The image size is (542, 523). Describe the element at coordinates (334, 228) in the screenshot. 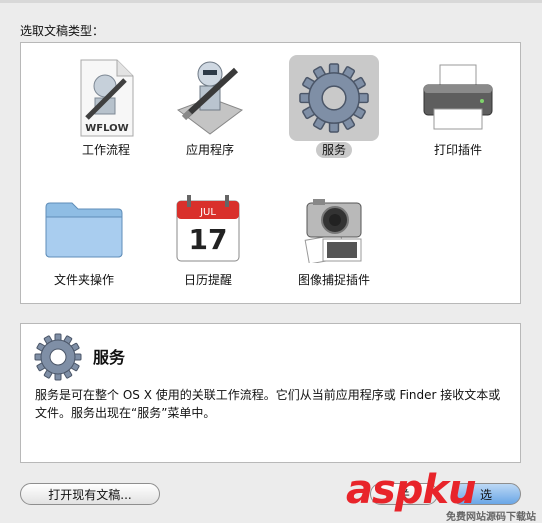

I see `camera-icon` at that location.